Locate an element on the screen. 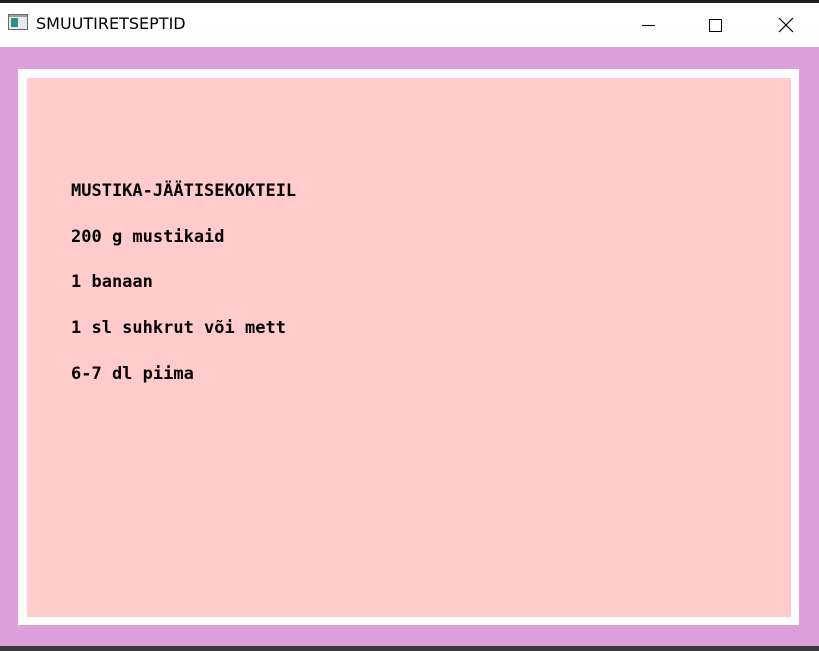 This screenshot has height=651, width=819. window-title: SMUUTIRETSEPTID is located at coordinates (111, 23).